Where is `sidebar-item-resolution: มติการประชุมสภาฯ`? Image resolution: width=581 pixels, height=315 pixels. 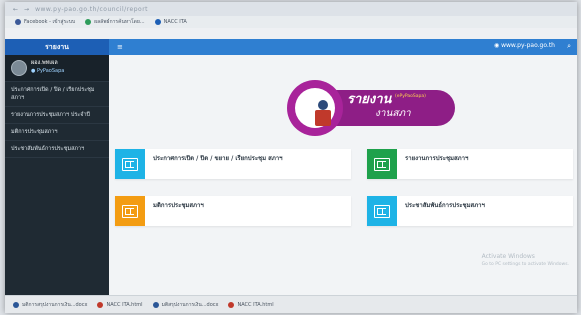 sidebar-item-resolution: มติการประชุมสภาฯ is located at coordinates (57, 132).